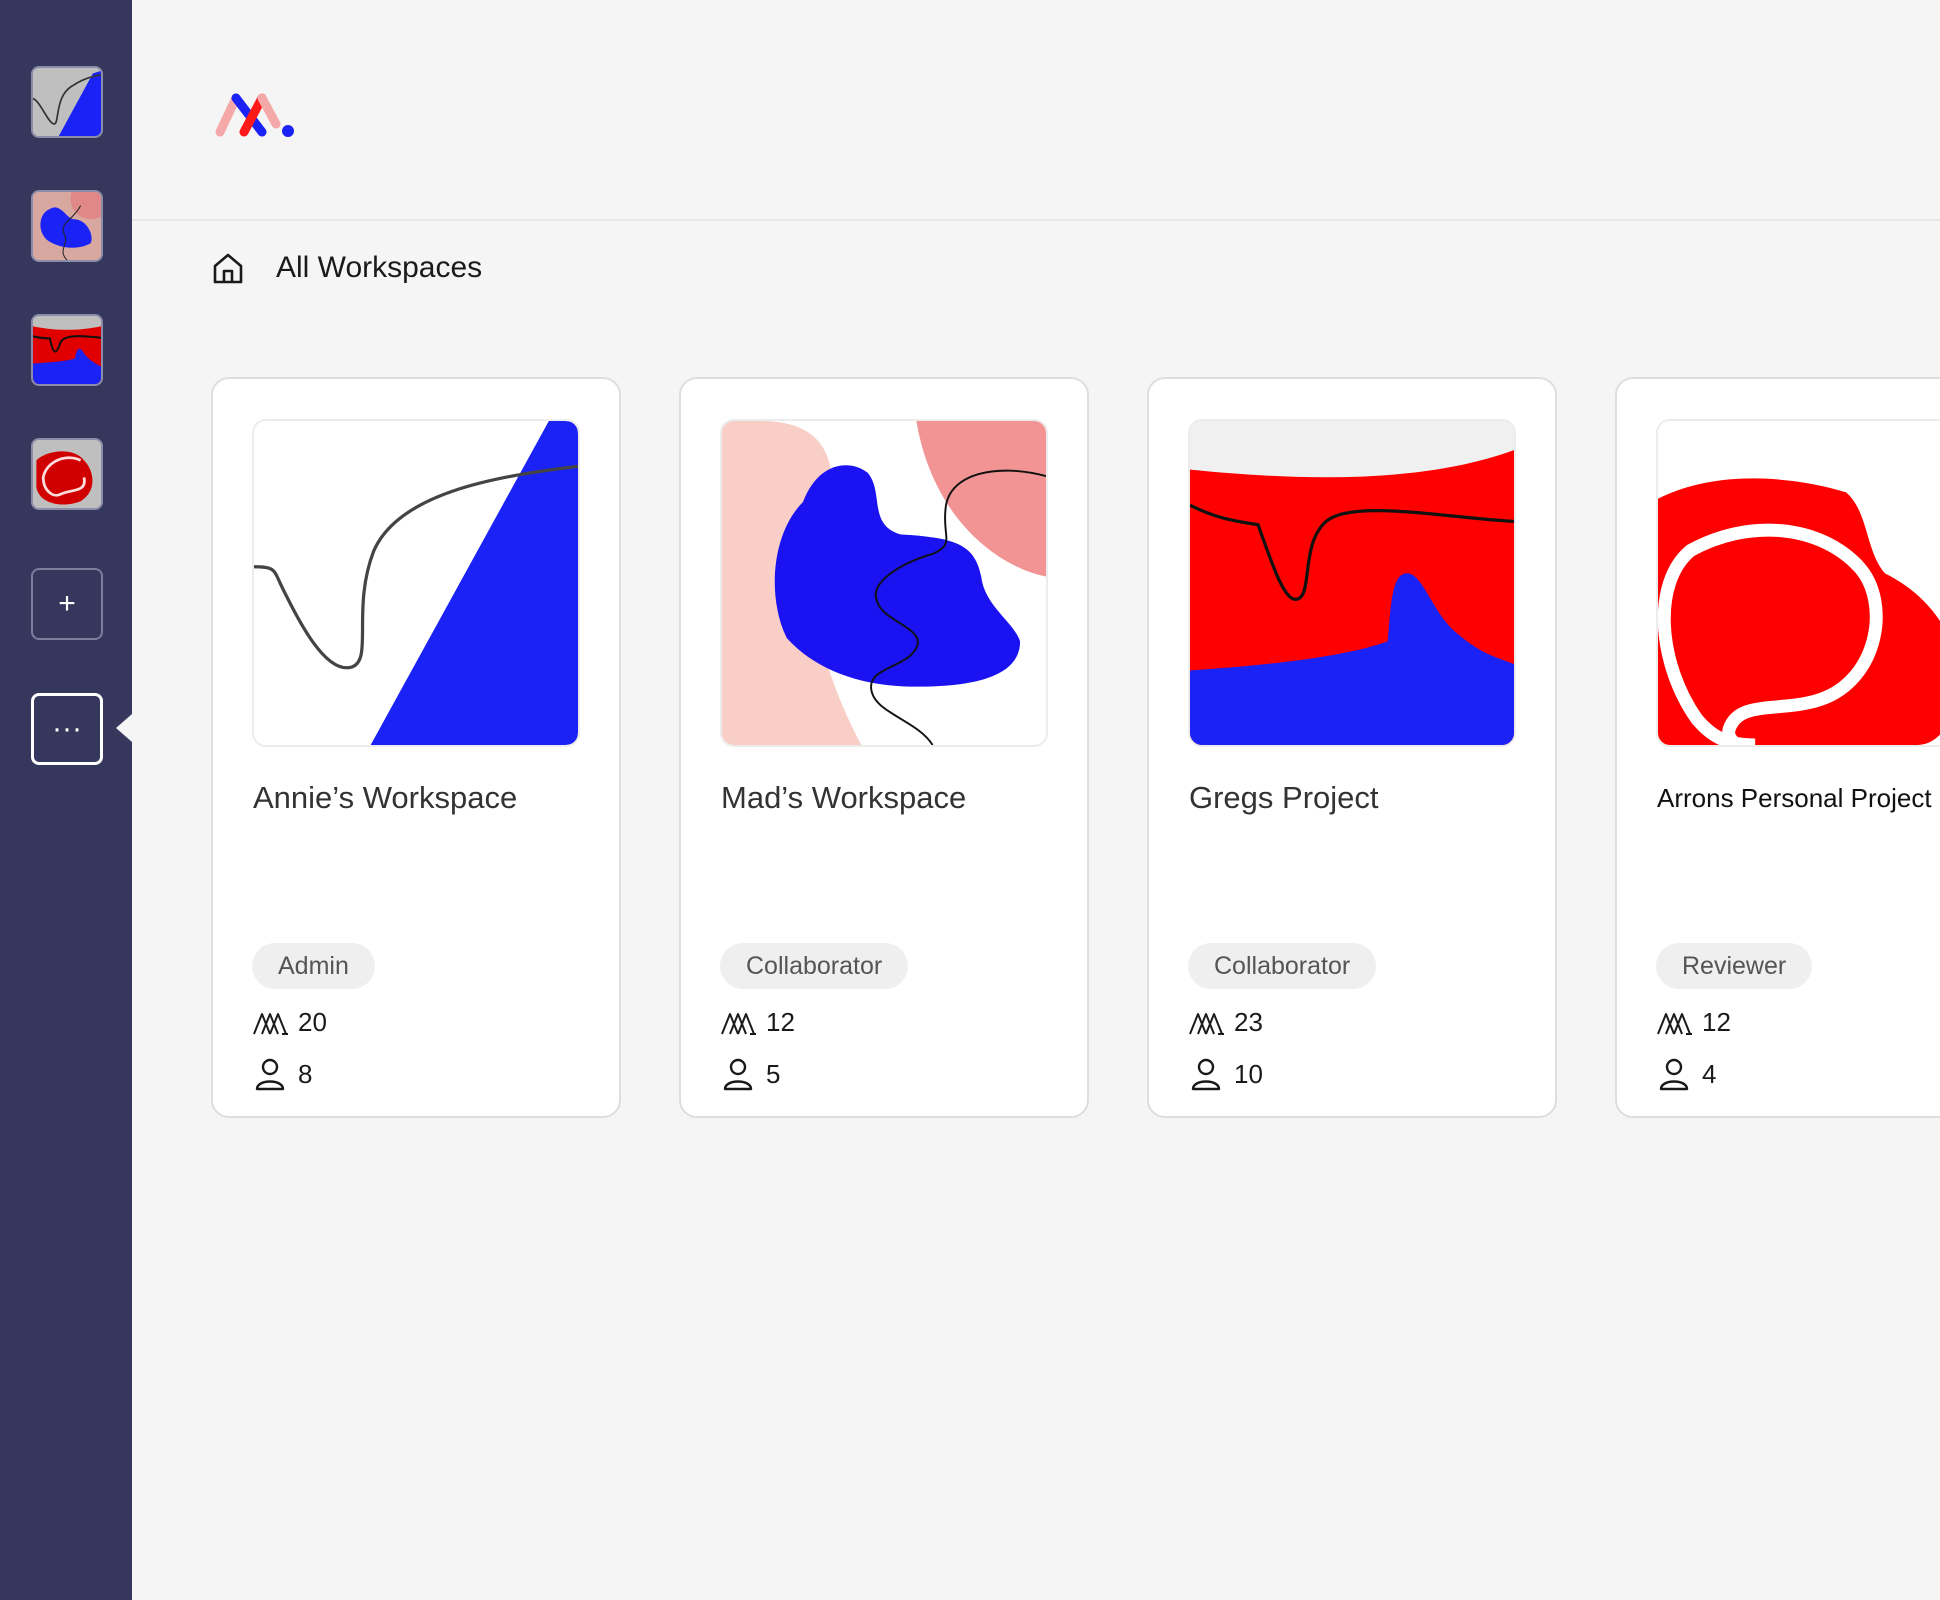 This screenshot has width=1940, height=1600. I want to click on workspace-thumb-annie-icon, so click(67, 102).